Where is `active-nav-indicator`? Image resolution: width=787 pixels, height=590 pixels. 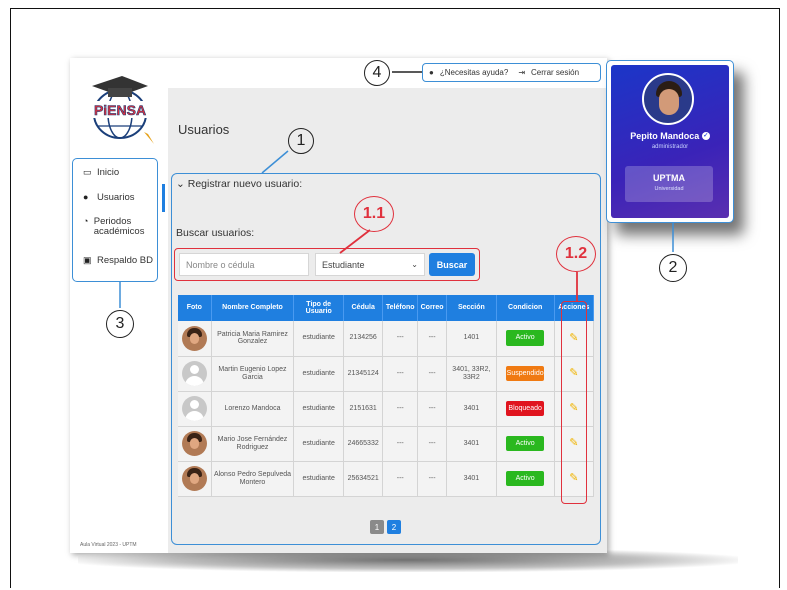
active-nav-indicator is located at coordinates (163, 198).